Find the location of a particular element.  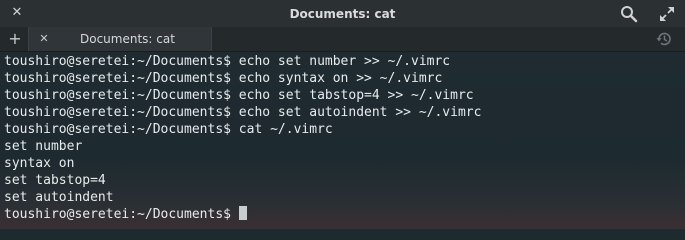

terminal-line: syntax on is located at coordinates (39, 163).